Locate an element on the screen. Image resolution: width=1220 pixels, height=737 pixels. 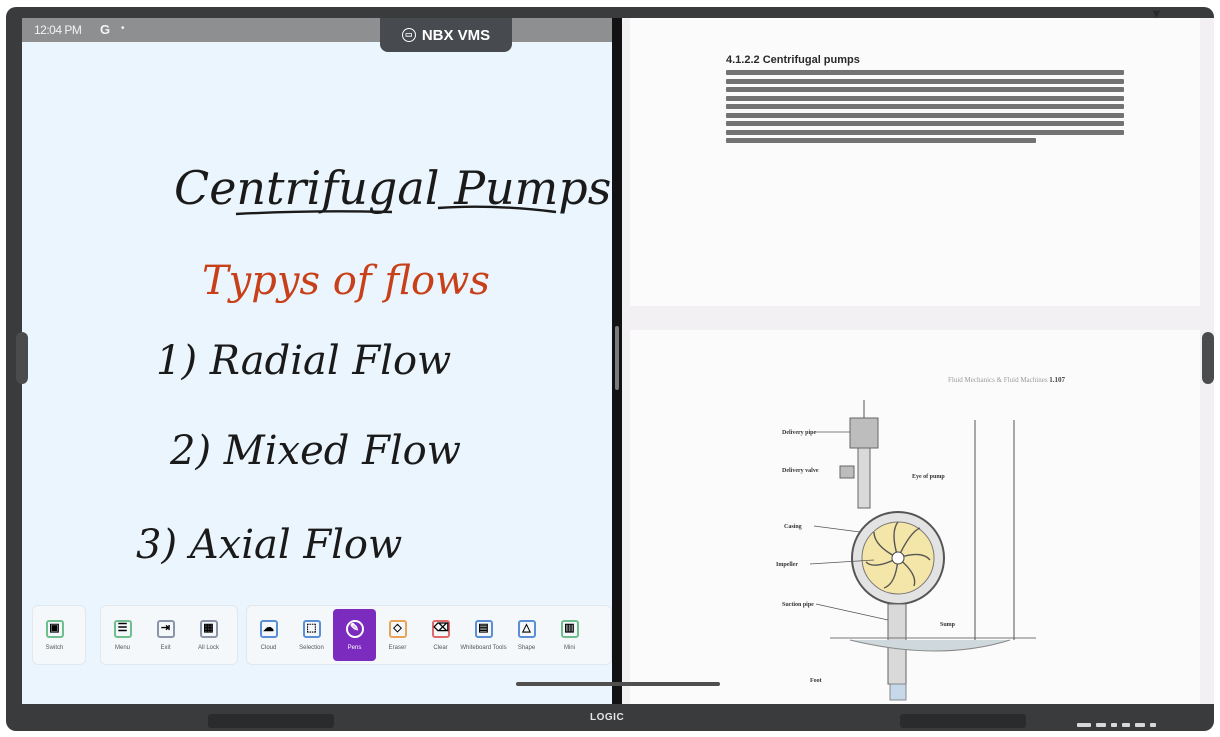
eraser-label: Eraser is located at coordinates (397, 647).